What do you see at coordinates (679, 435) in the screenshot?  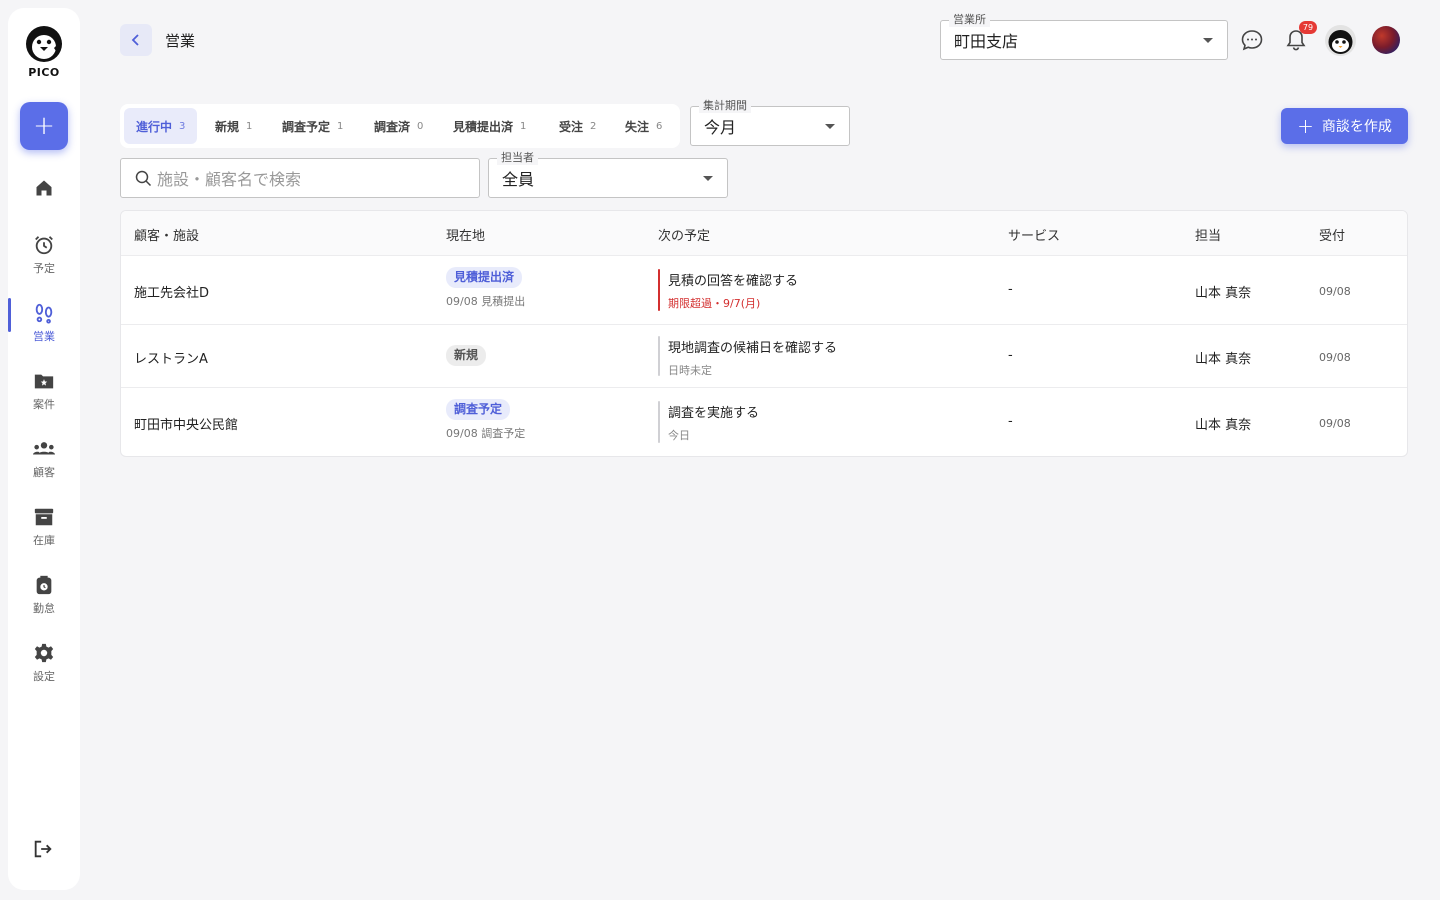 I see `next-task-due: 今日` at bounding box center [679, 435].